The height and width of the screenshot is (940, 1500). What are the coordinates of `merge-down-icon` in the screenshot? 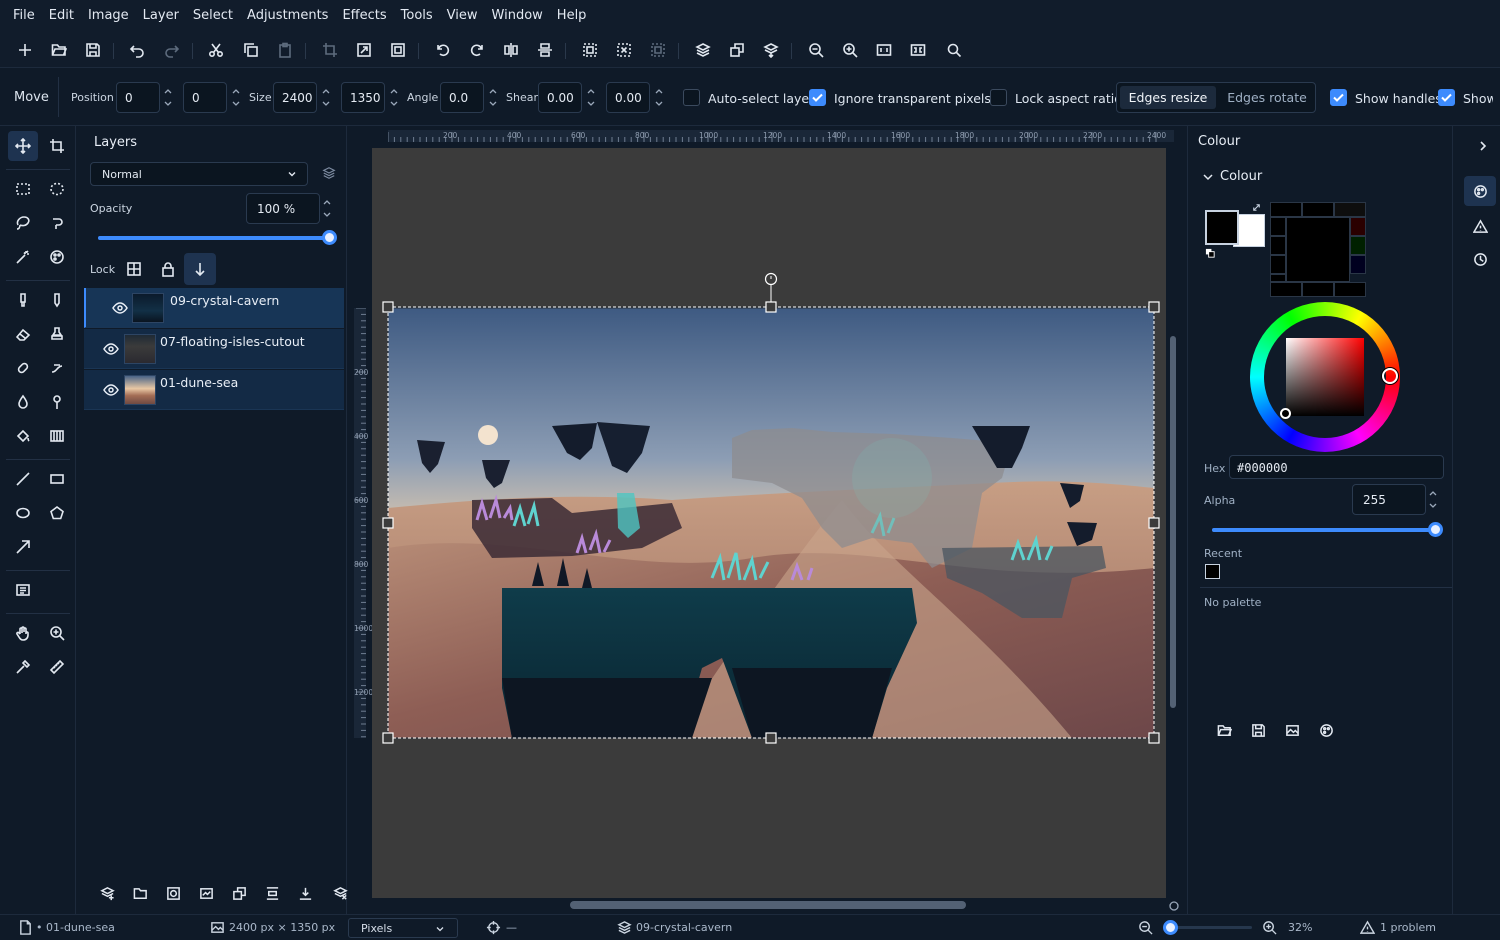 It's located at (771, 50).